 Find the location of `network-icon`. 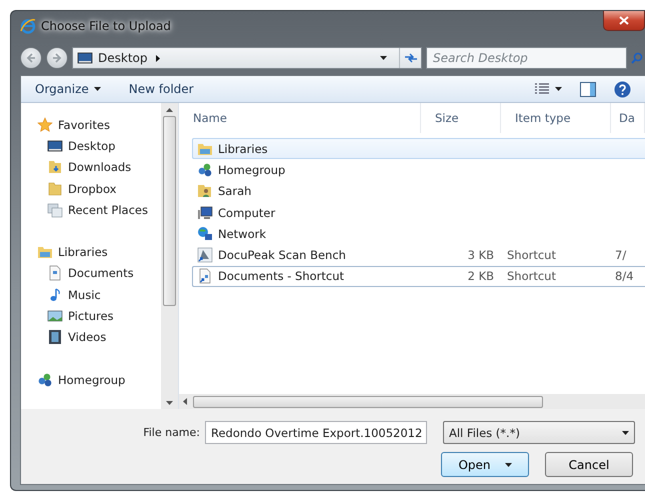

network-icon is located at coordinates (205, 234).